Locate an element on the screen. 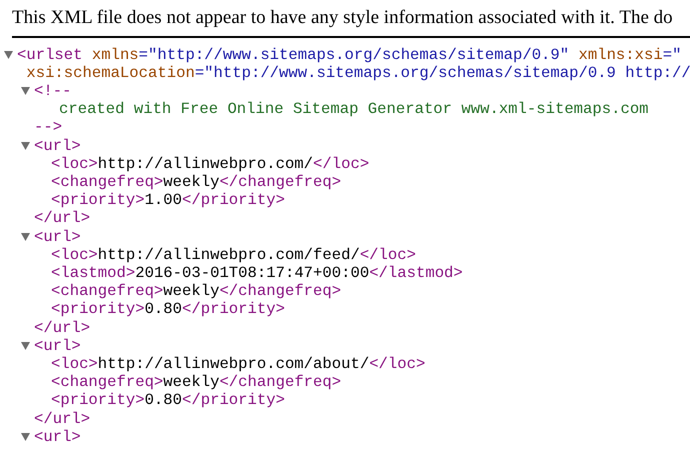 Image resolution: width=690 pixels, height=456 pixels. xml-code-line: <lastmod>2016-03-01T08:17:47+00:00</lastmod> is located at coordinates (257, 273).